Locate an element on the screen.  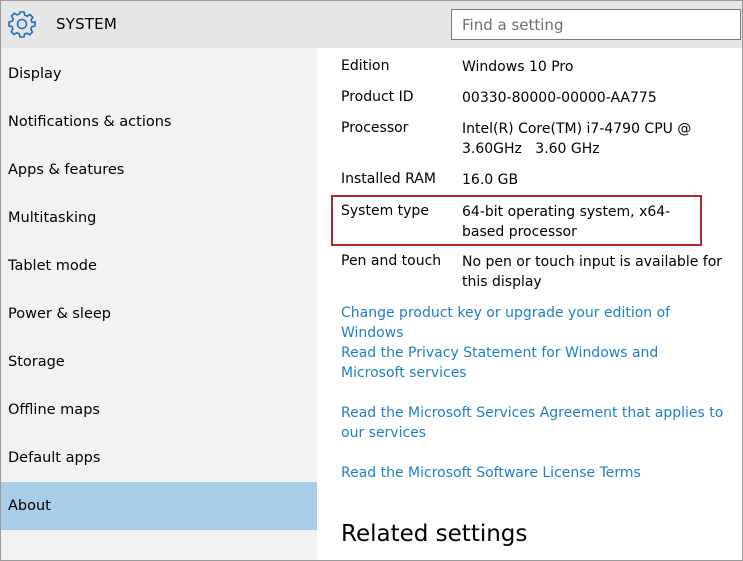
sidebar-item-power-sleep: Power & sleep is located at coordinates (159, 314).